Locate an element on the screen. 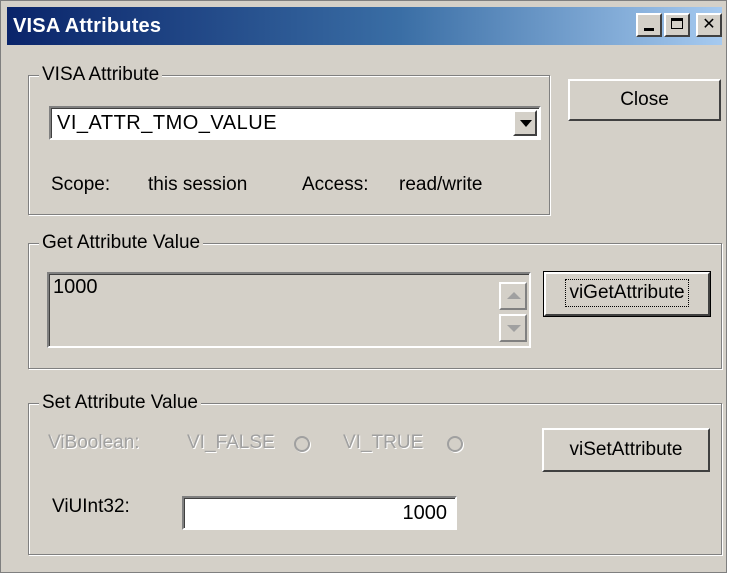 This screenshot has height=575, width=729. get-value-text: 1000 is located at coordinates (75, 287).